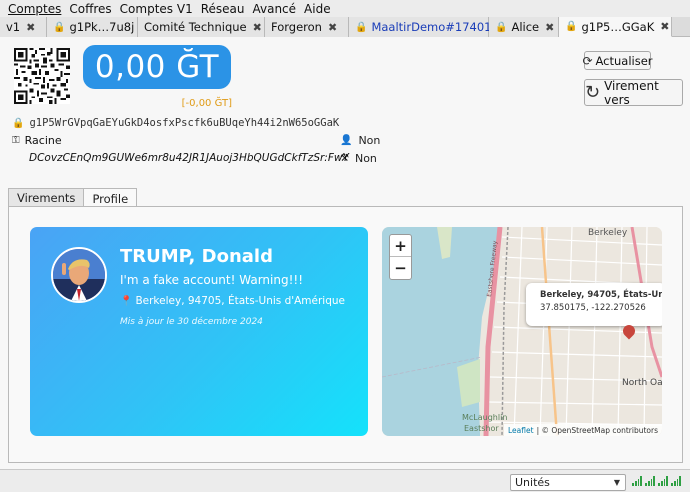 Image resolution: width=690 pixels, height=492 pixels. I want to click on identity-flag: 👤 Non, so click(360, 140).